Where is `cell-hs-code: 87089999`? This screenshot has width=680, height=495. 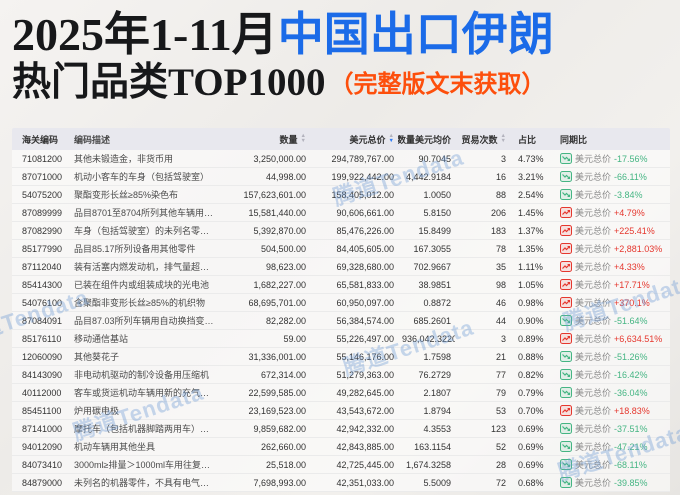 cell-hs-code: 87089999 is located at coordinates (42, 212).